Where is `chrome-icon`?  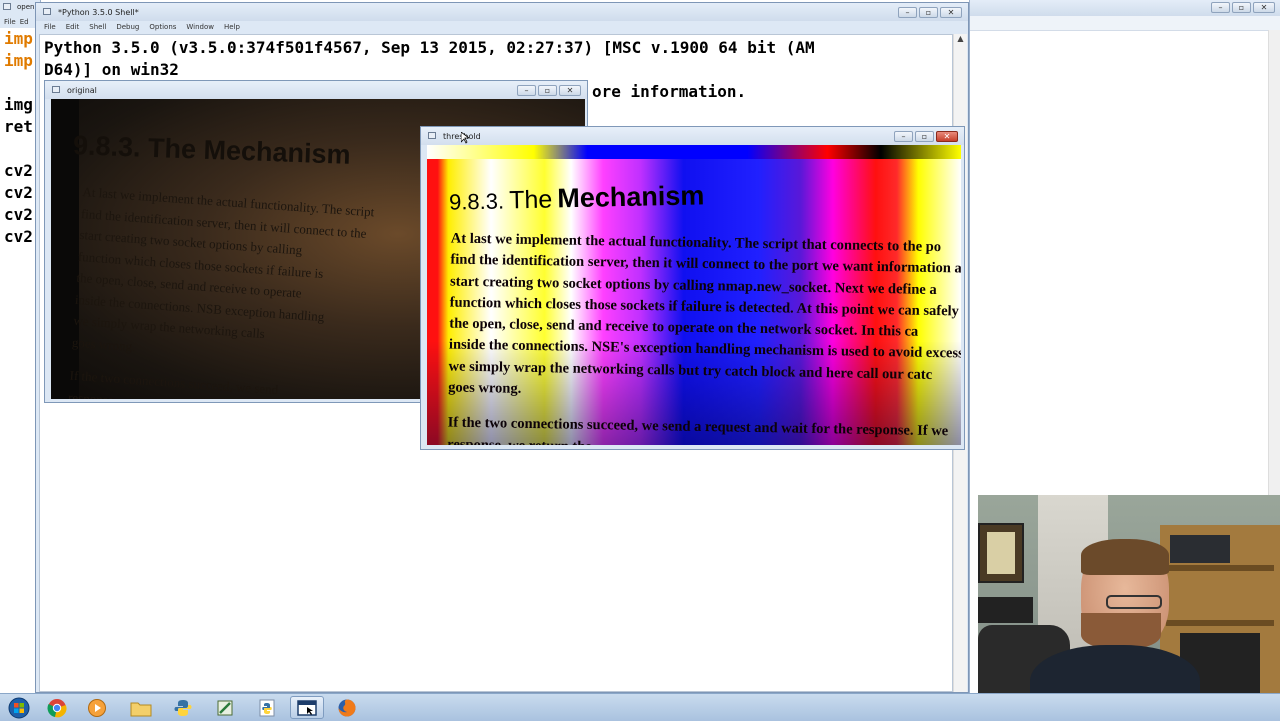
chrome-icon is located at coordinates (57, 707).